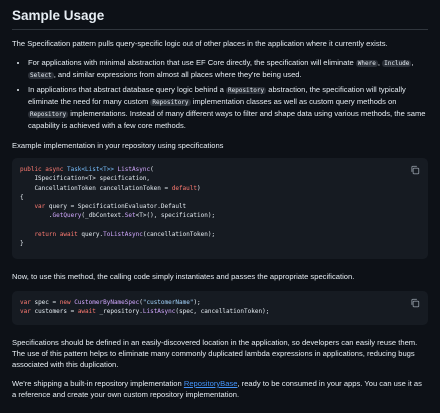 This screenshot has width=440, height=413. Describe the element at coordinates (58, 15) in the screenshot. I see `section-heading: Sample Usage` at that location.